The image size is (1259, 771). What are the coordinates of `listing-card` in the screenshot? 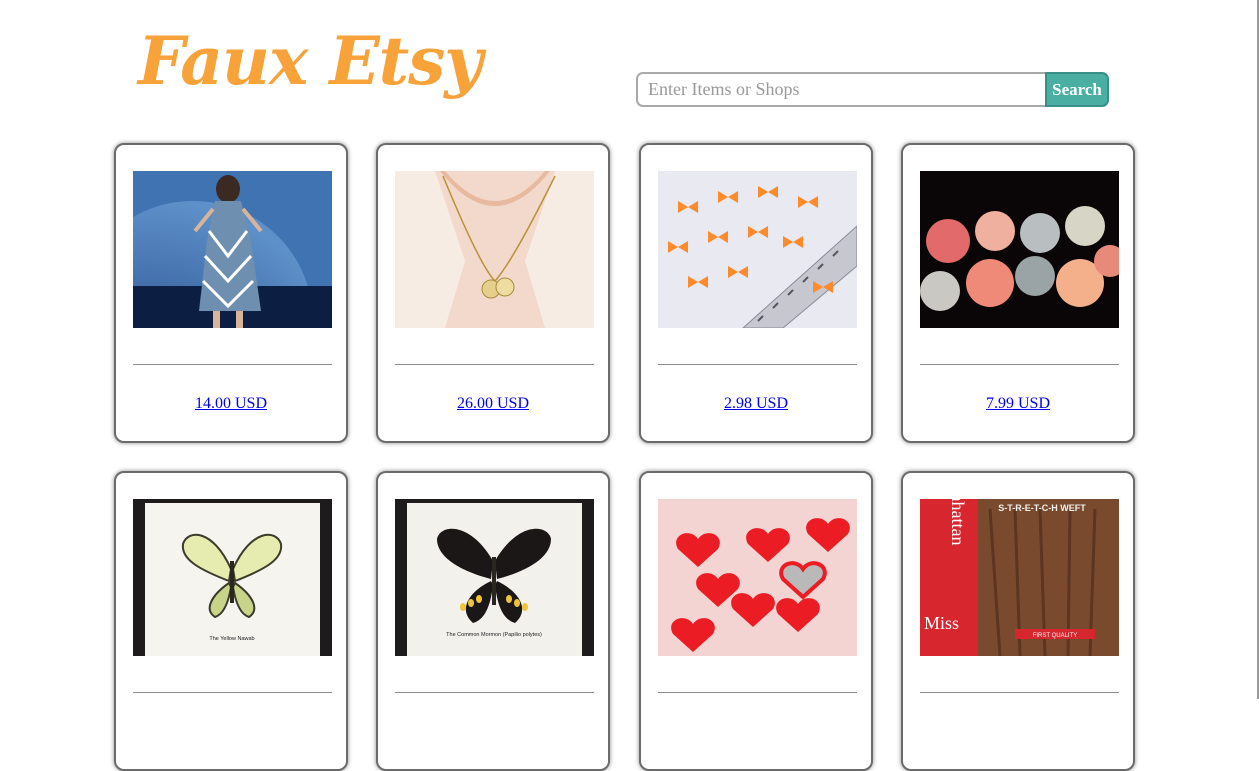 It's located at (756, 621).